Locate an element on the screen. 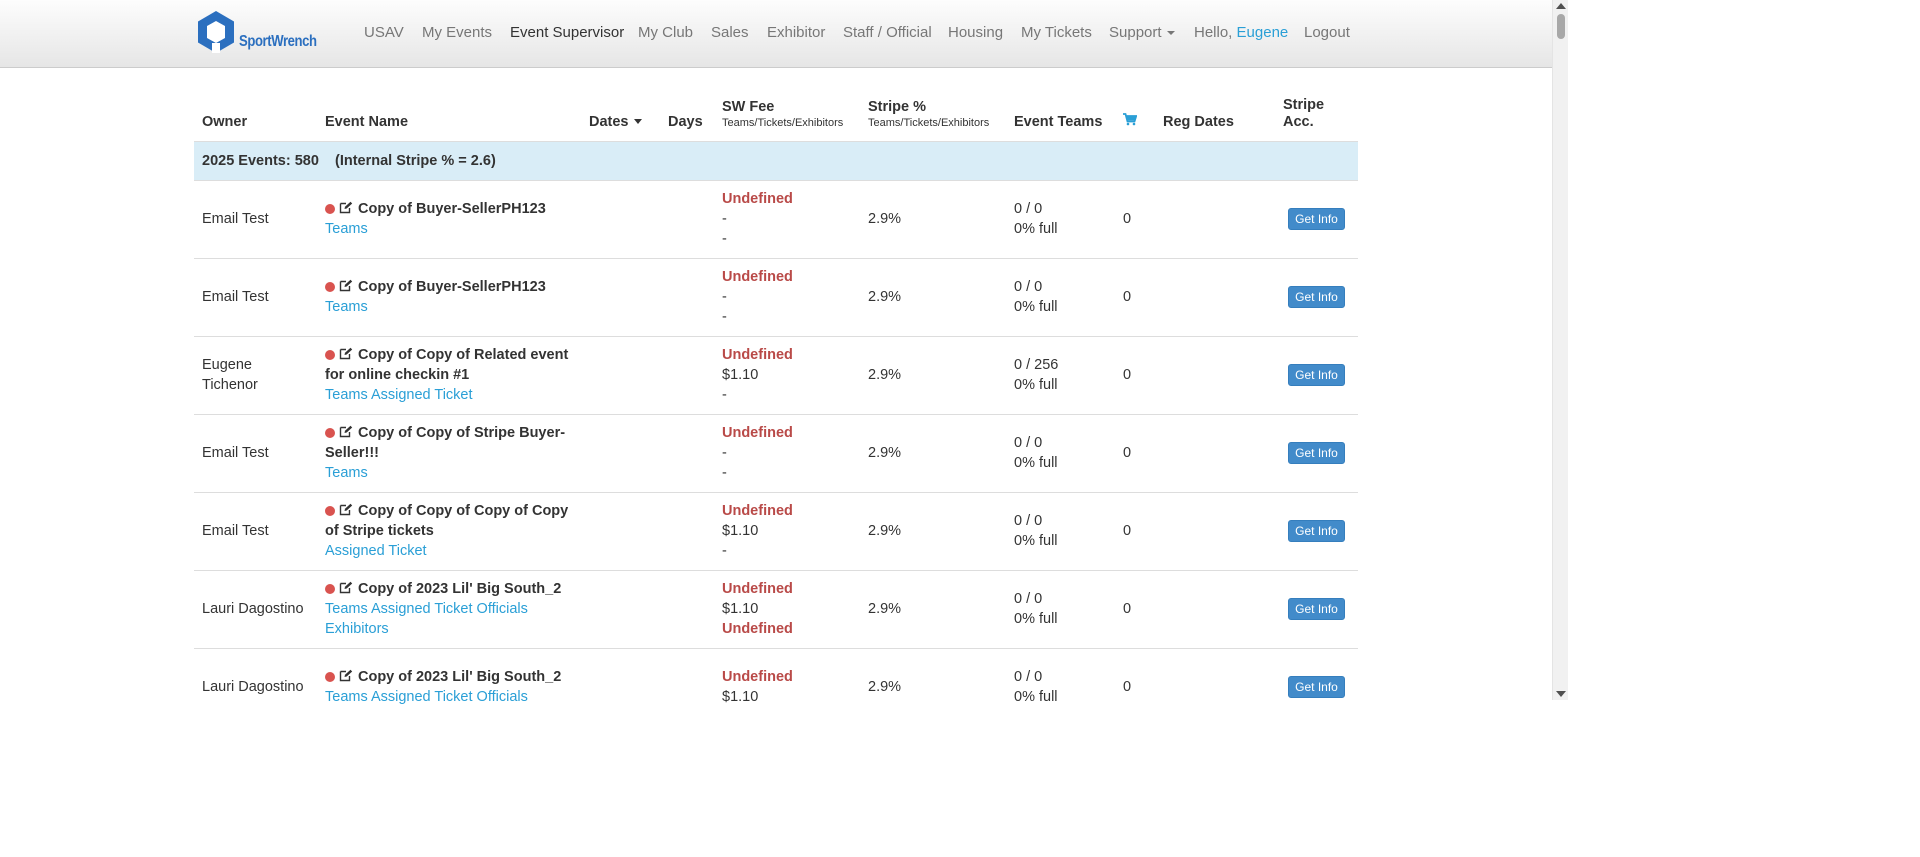 This screenshot has height=857, width=1920. col-stripe: Stripe % Teams/Tickets/Exhibitors is located at coordinates (933, 115).